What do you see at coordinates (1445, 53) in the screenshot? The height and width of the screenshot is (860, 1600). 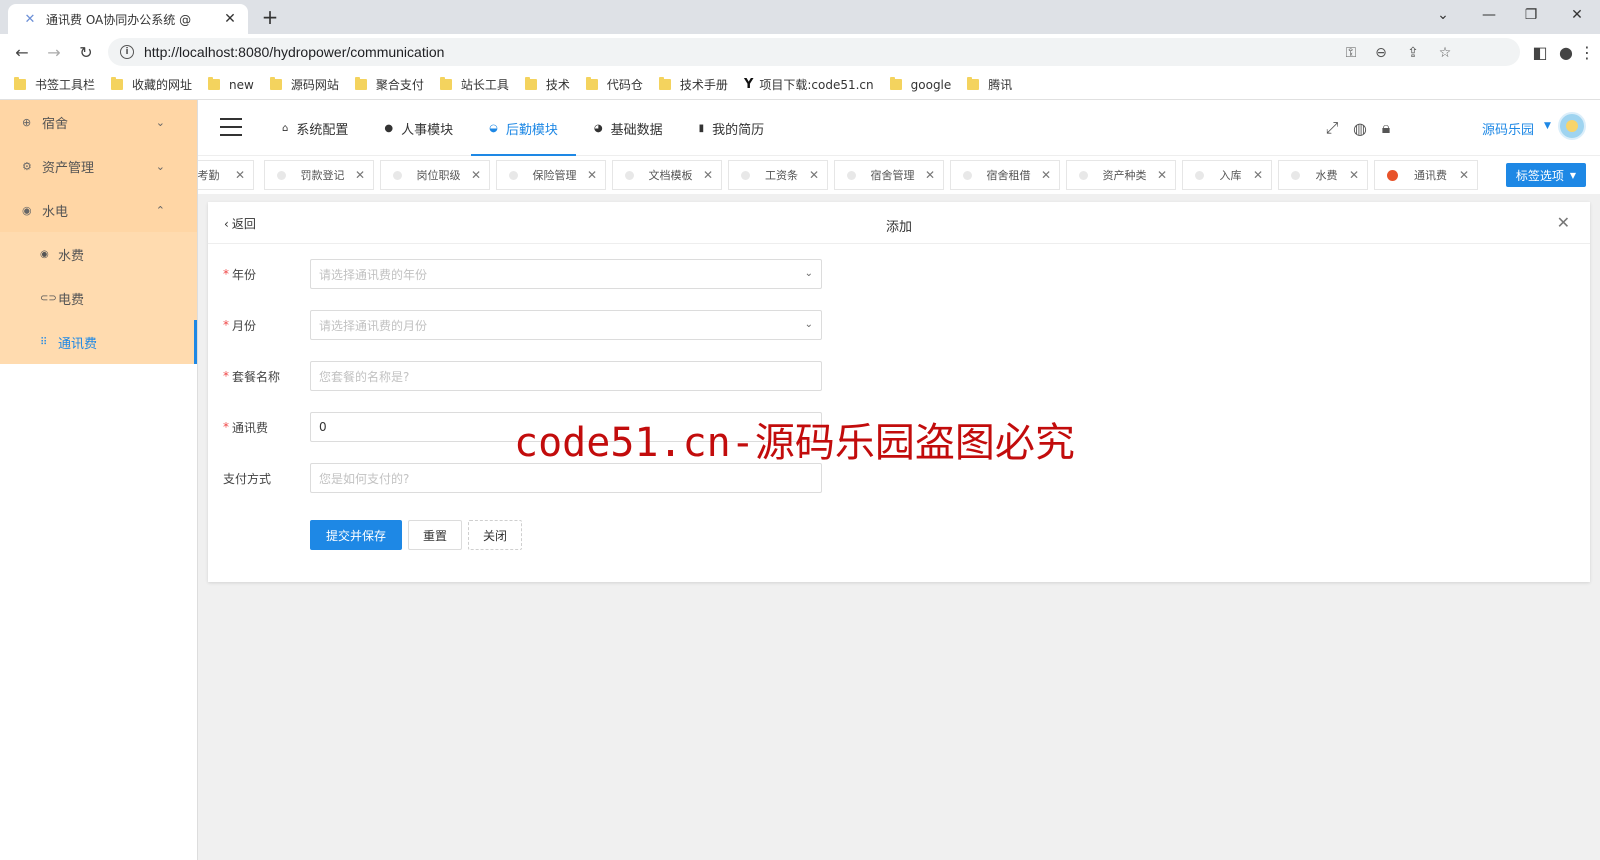 I see `star-icon: ☆` at bounding box center [1445, 53].